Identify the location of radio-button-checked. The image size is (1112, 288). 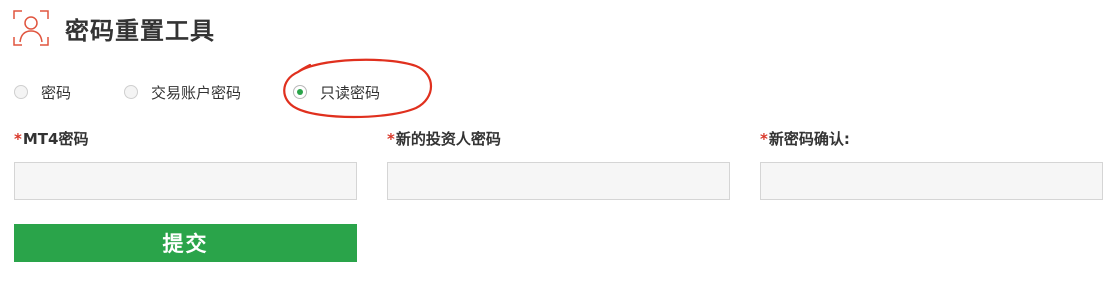
(300, 92).